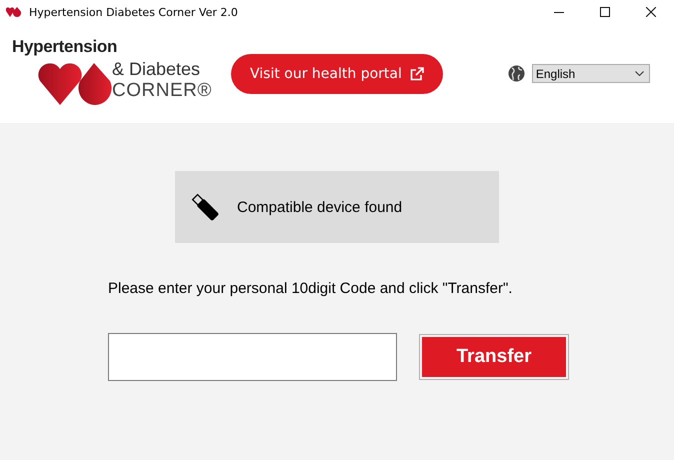  I want to click on status-text: Compatible device found, so click(319, 207).